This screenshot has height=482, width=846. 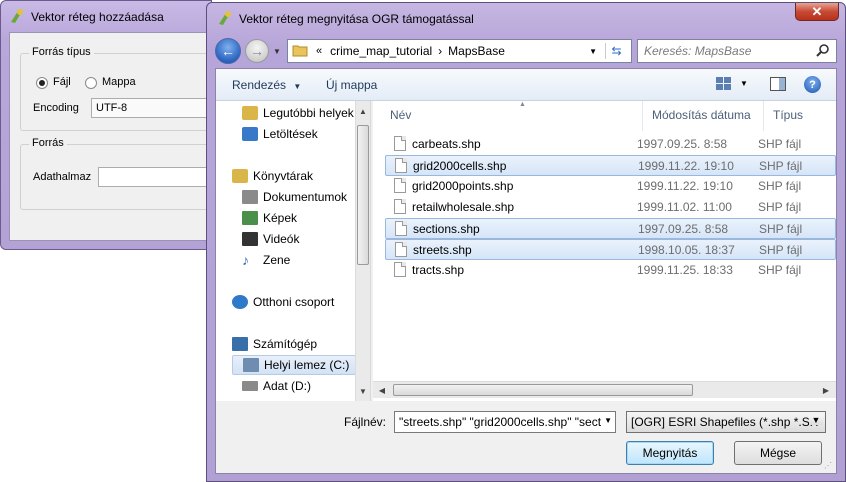 I want to click on nav-label: Helyi lemez (C:), so click(x=307, y=365).